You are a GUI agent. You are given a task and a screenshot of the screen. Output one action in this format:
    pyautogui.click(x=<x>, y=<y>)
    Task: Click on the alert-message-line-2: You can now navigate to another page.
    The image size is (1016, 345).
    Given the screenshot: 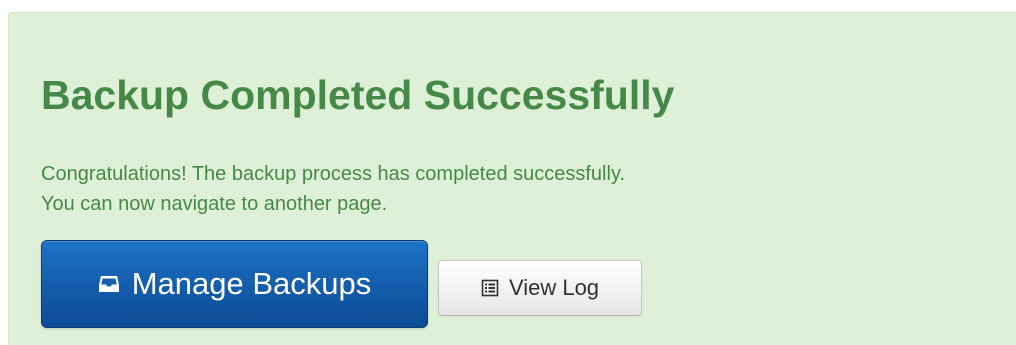 What is the action you would take?
    pyautogui.click(x=214, y=204)
    